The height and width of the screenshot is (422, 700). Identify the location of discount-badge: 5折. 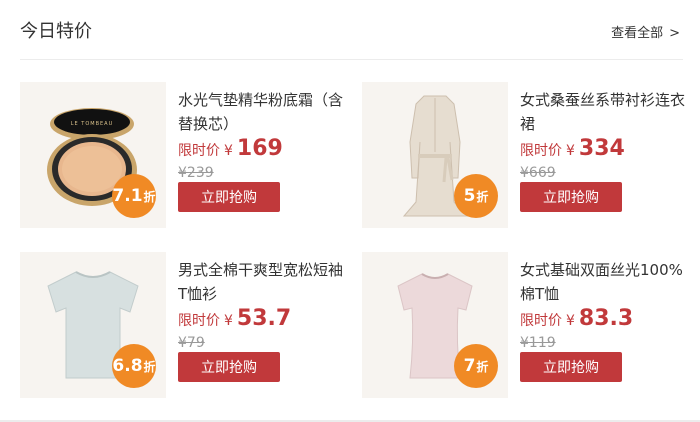
(476, 196).